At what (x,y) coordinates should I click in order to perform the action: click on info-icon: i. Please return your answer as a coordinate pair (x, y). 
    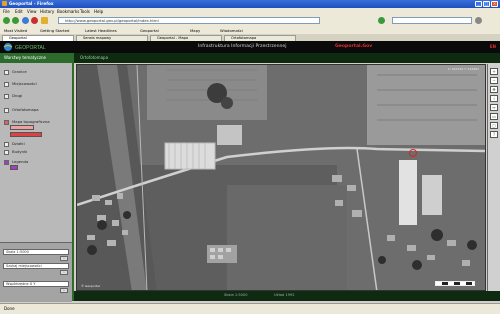
    Looking at the image, I should click on (494, 98).